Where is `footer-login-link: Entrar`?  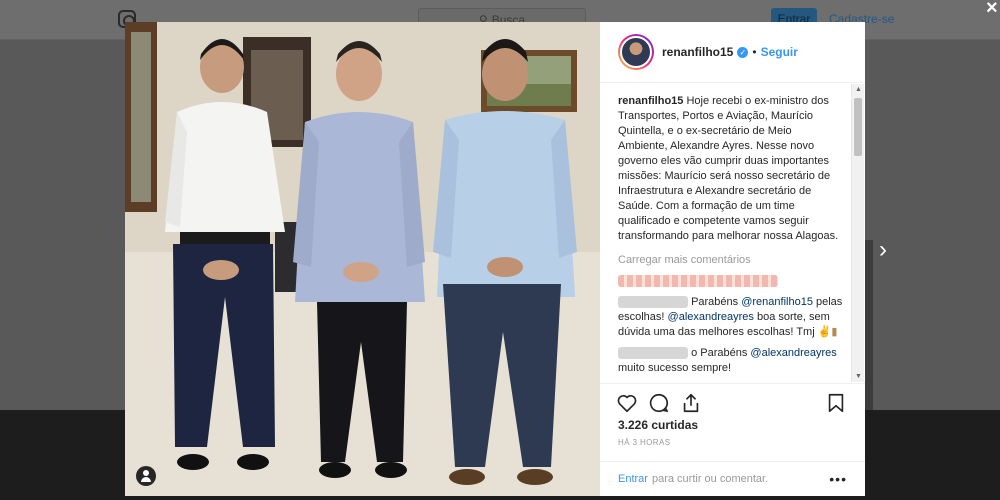
footer-login-link: Entrar is located at coordinates (633, 479).